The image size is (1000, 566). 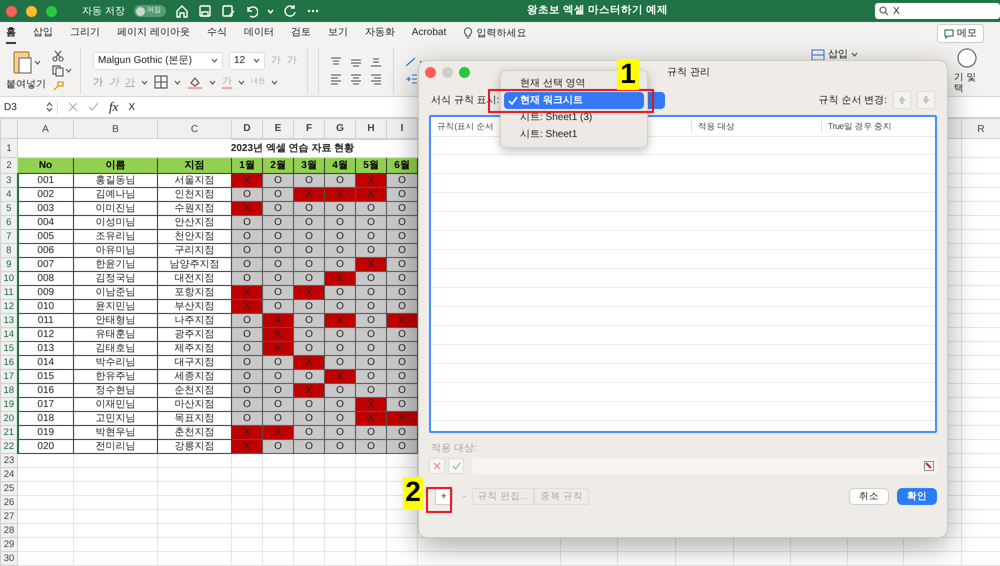 I want to click on orientation-icon, so click(x=411, y=62).